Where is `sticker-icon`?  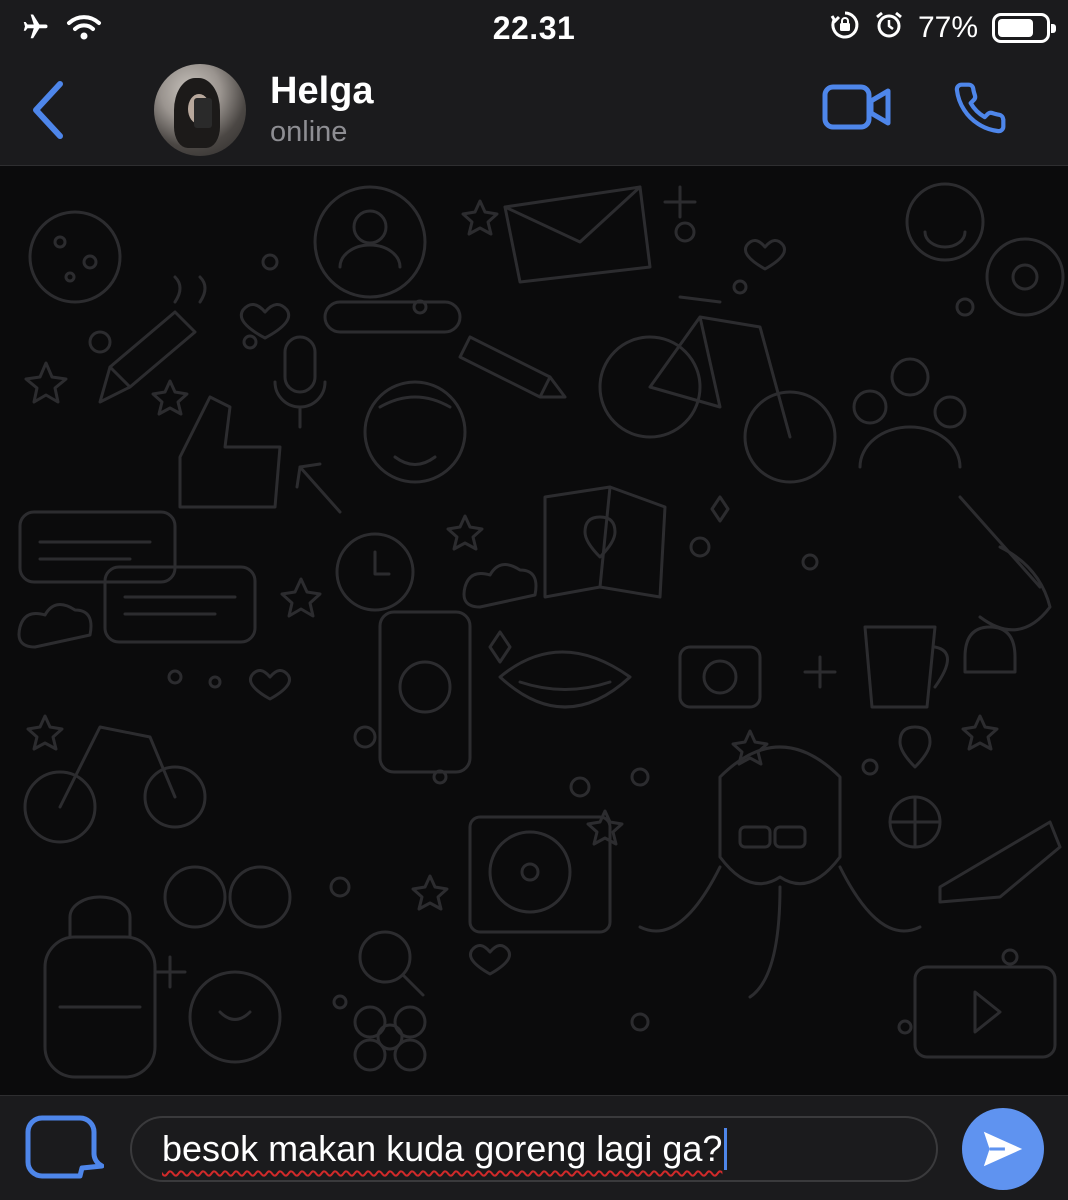 sticker-icon is located at coordinates (65, 1147).